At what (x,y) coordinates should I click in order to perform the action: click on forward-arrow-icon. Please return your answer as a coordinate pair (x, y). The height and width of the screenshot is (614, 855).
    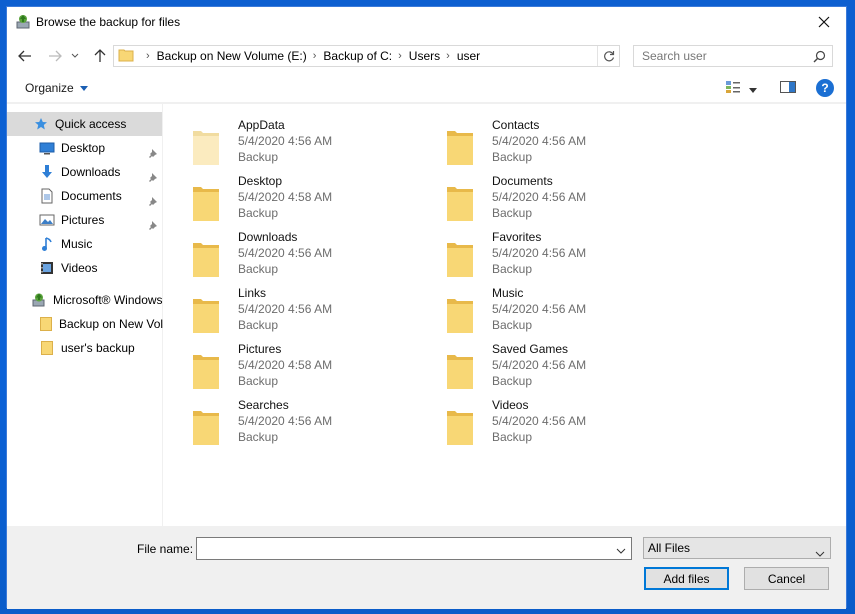
    Looking at the image, I should click on (55, 56).